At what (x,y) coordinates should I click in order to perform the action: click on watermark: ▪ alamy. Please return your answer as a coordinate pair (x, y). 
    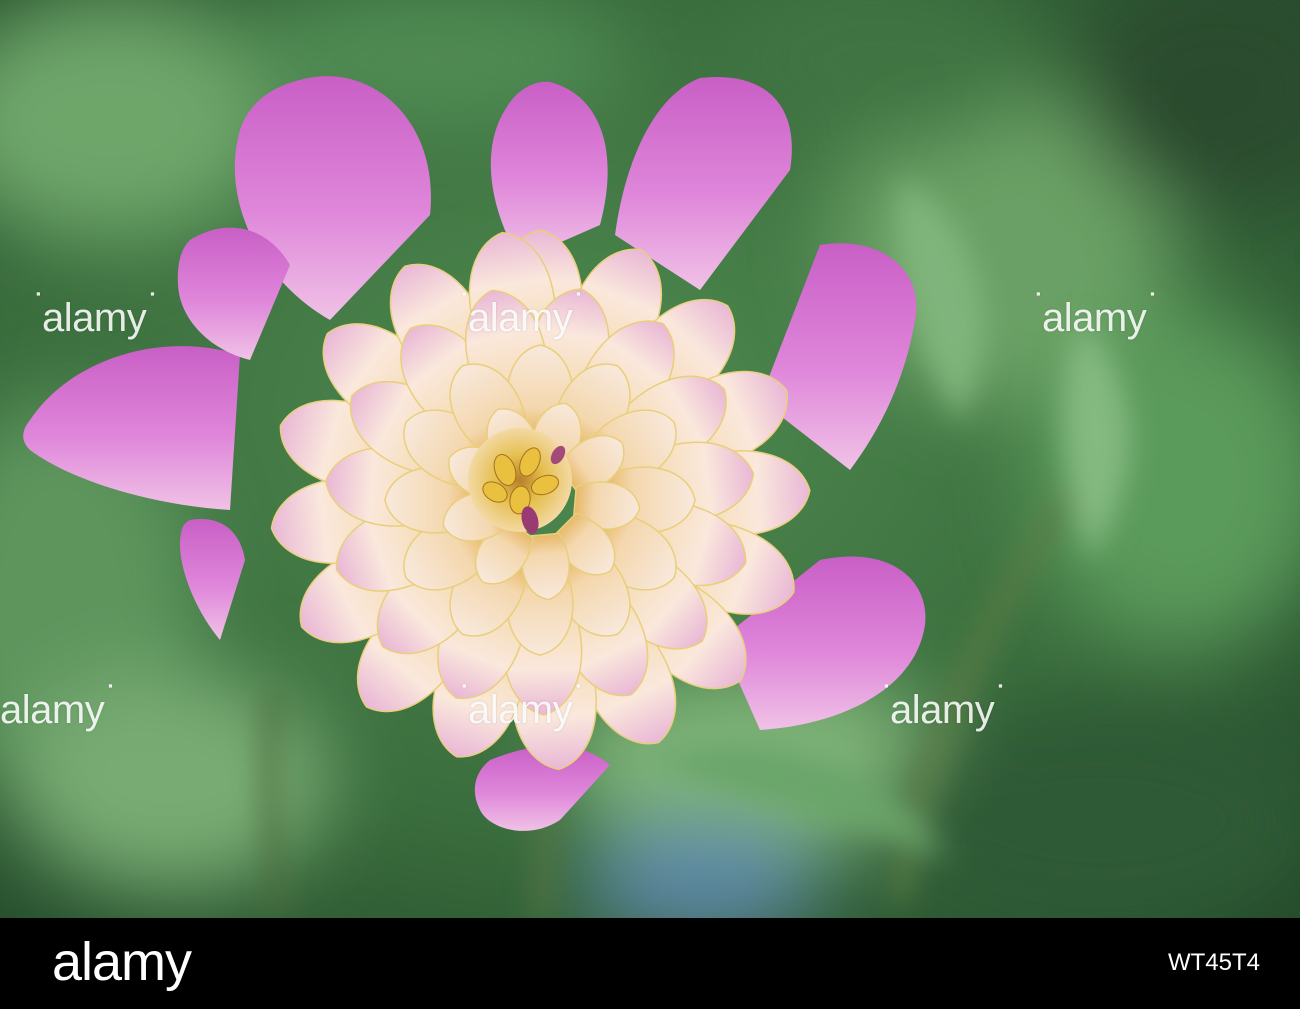
    Looking at the image, I should click on (56, 714).